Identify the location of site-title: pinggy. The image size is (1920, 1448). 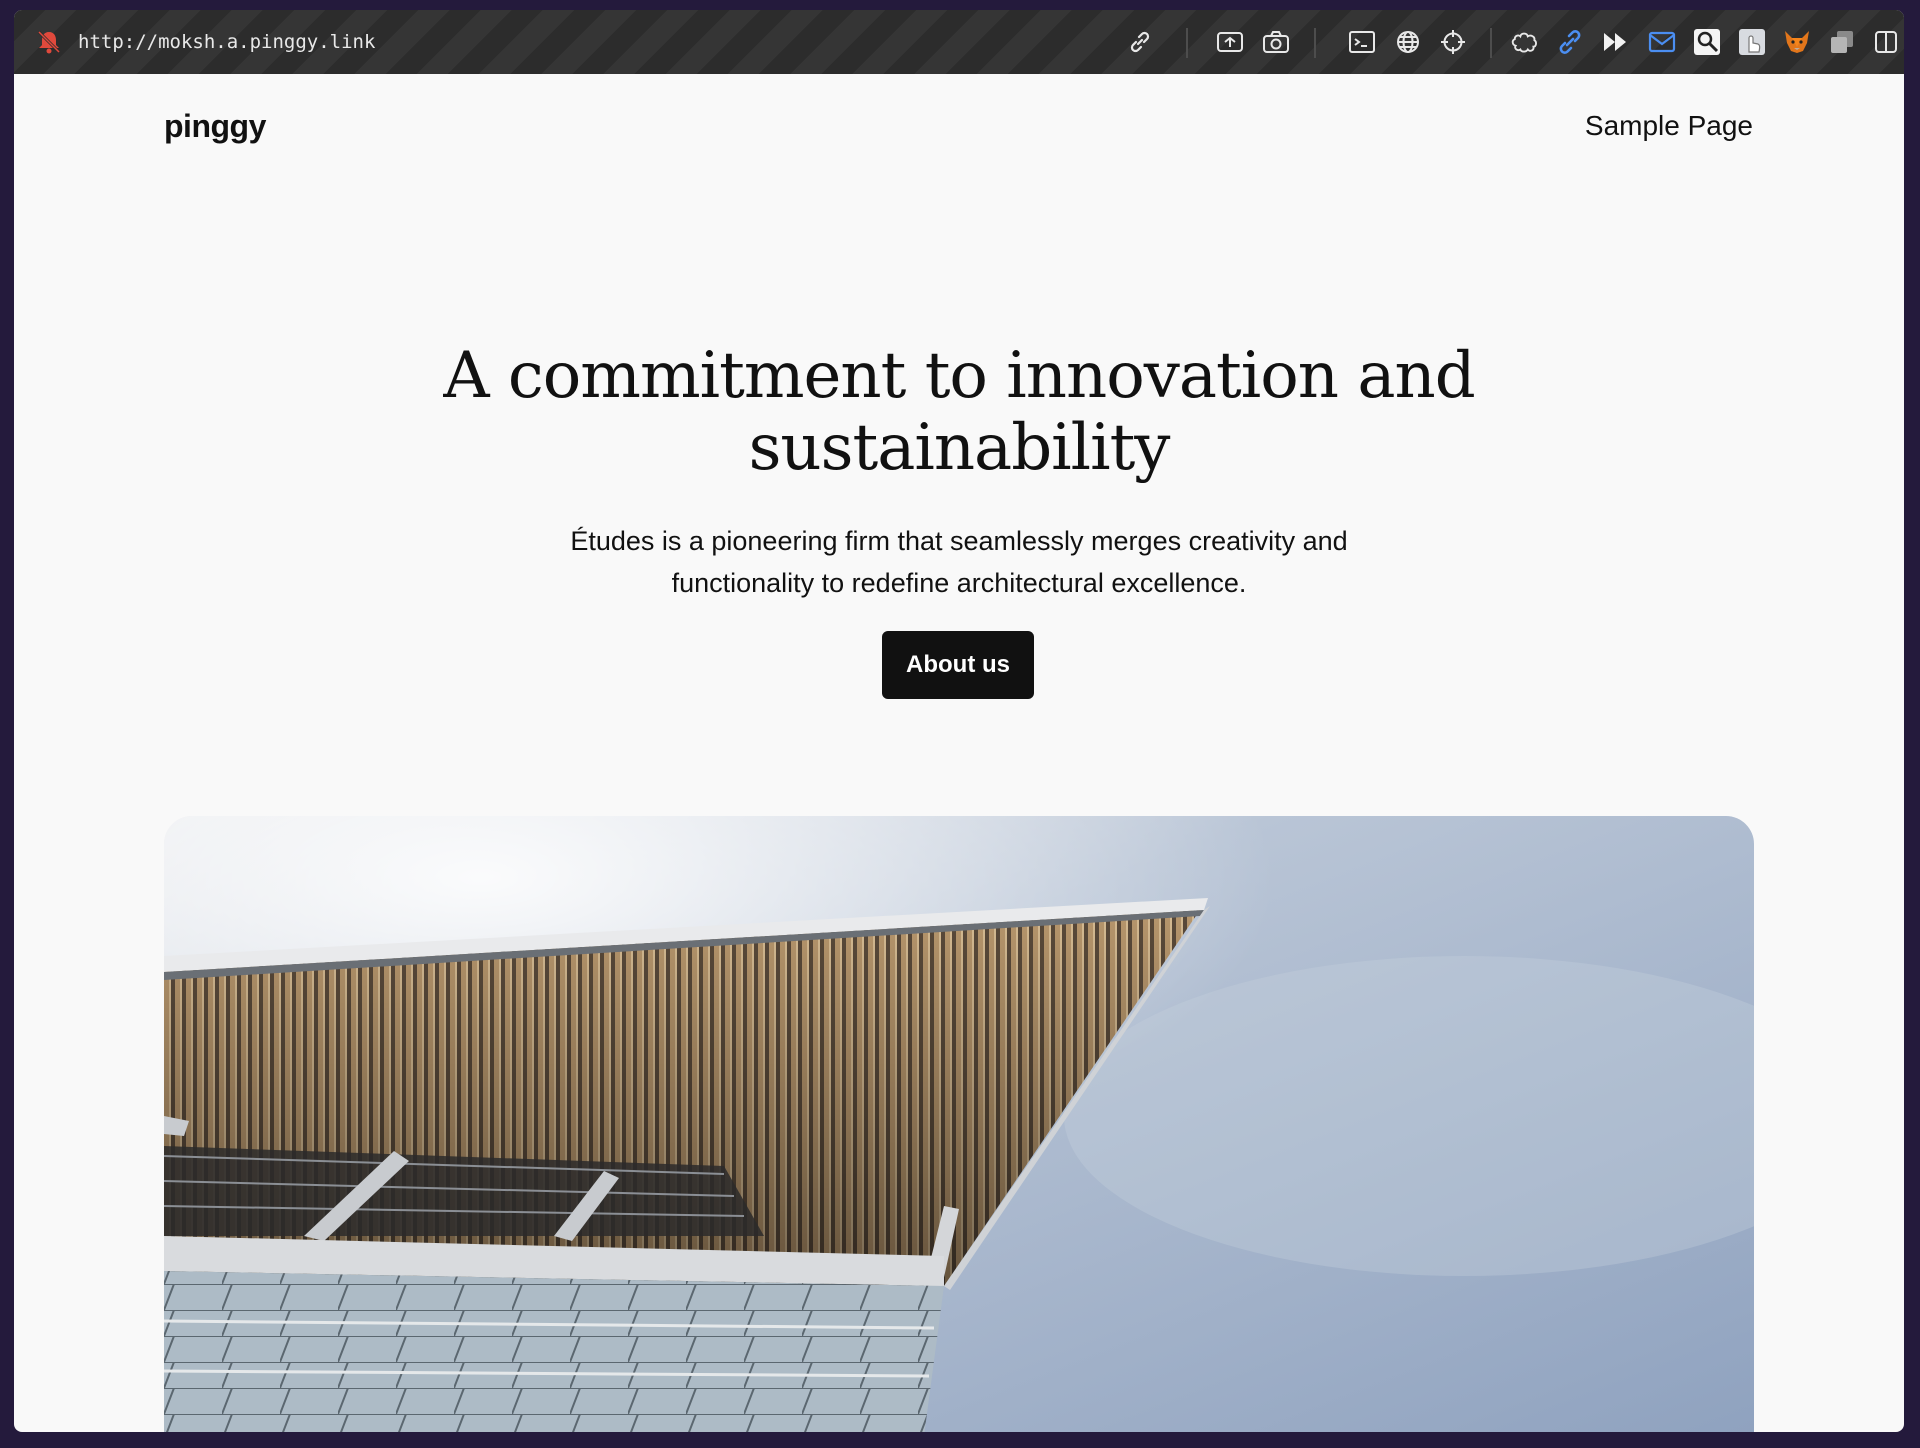
(215, 126).